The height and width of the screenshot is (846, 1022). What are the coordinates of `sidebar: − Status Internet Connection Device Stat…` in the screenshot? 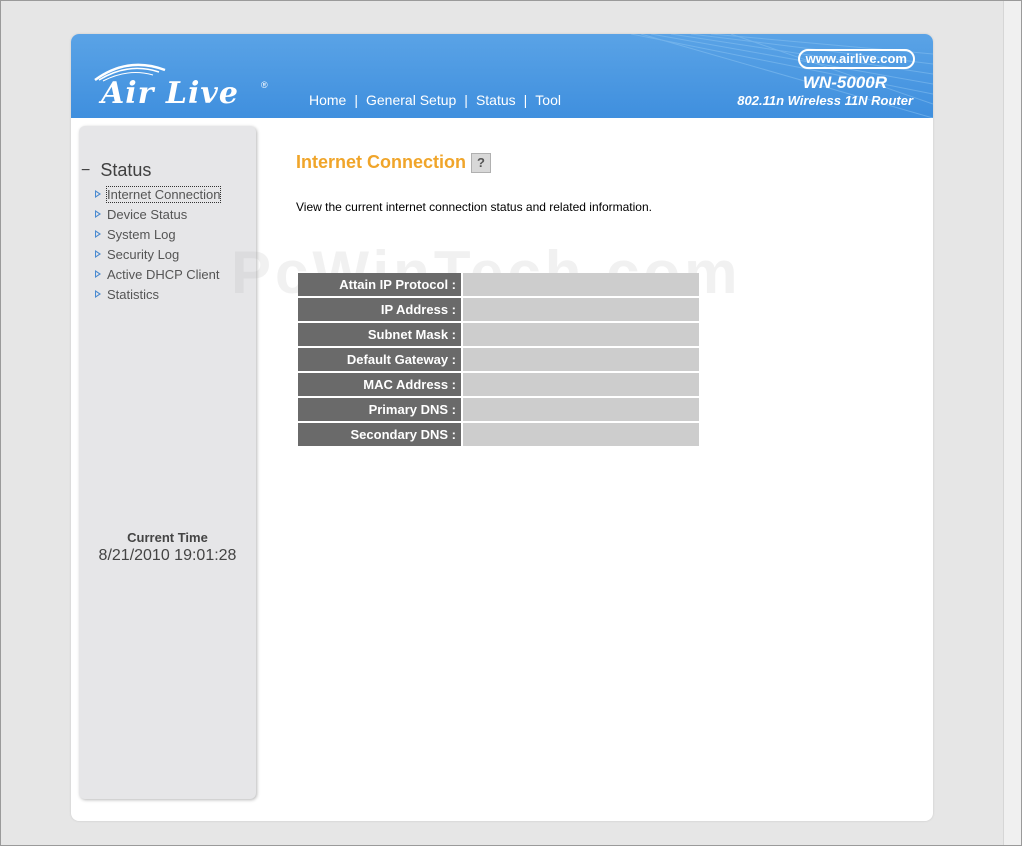 It's located at (167, 462).